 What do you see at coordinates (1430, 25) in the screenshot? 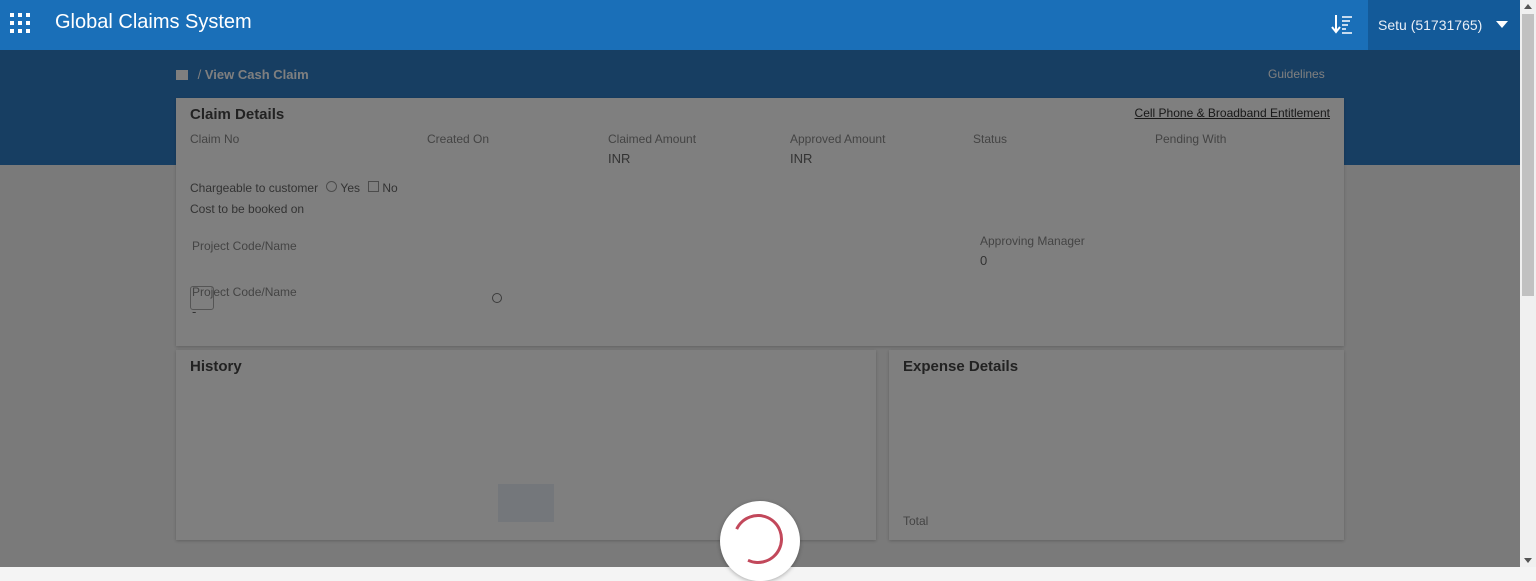
I see `user-name: Setu (51731765)` at bounding box center [1430, 25].